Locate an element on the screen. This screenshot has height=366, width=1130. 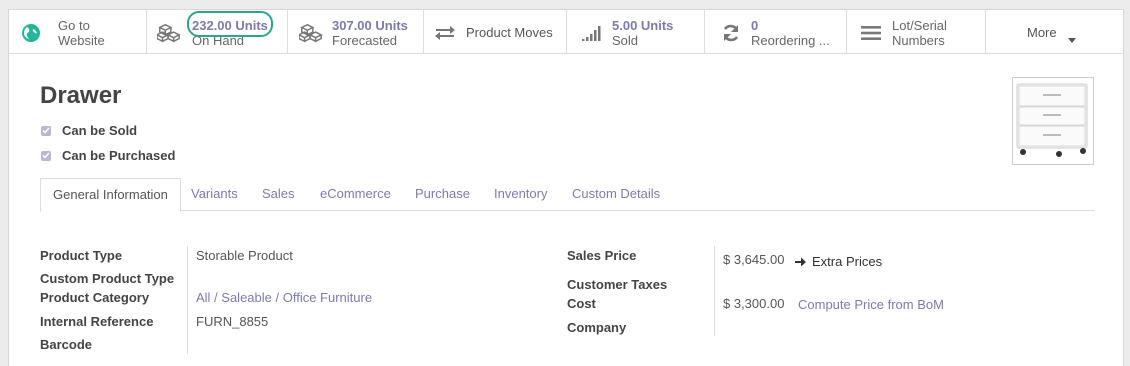
lot-serial-numbers-button: Lot/Serial Numbers is located at coordinates (916, 32).